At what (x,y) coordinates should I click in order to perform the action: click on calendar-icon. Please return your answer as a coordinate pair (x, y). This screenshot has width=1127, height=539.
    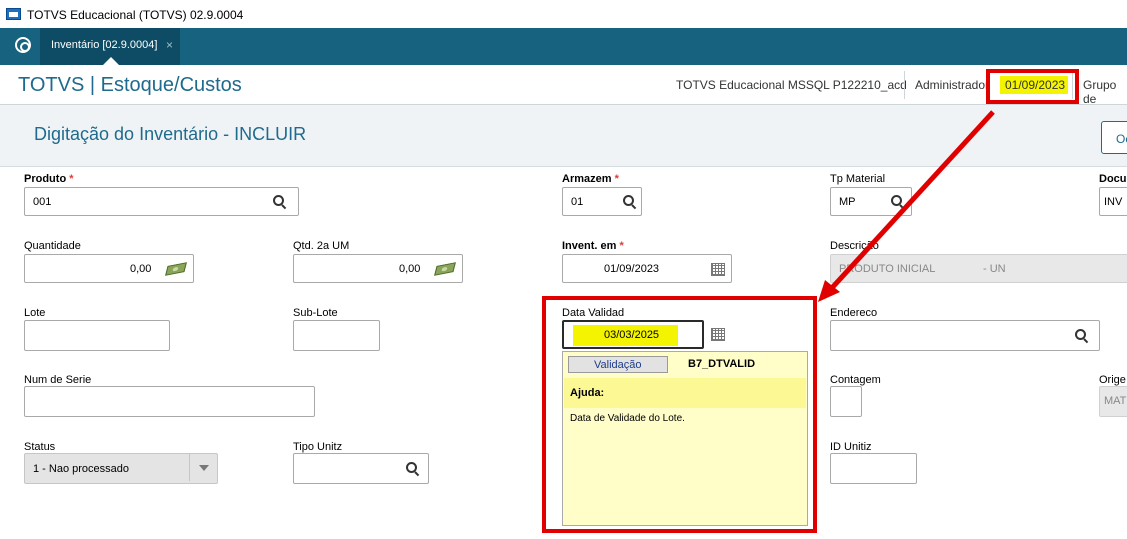
    Looking at the image, I should click on (718, 269).